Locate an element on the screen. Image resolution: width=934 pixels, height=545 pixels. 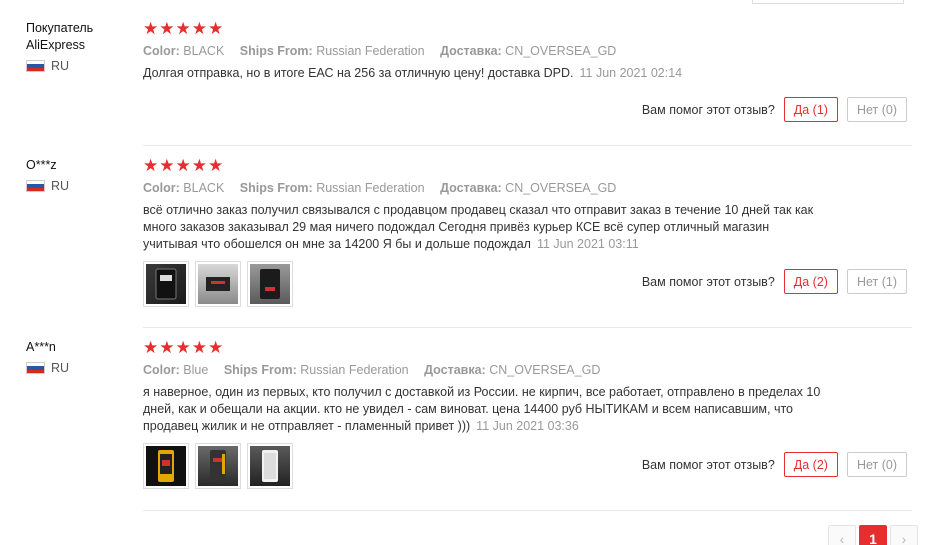
reviewer-name: O***z is located at coordinates (41, 165).